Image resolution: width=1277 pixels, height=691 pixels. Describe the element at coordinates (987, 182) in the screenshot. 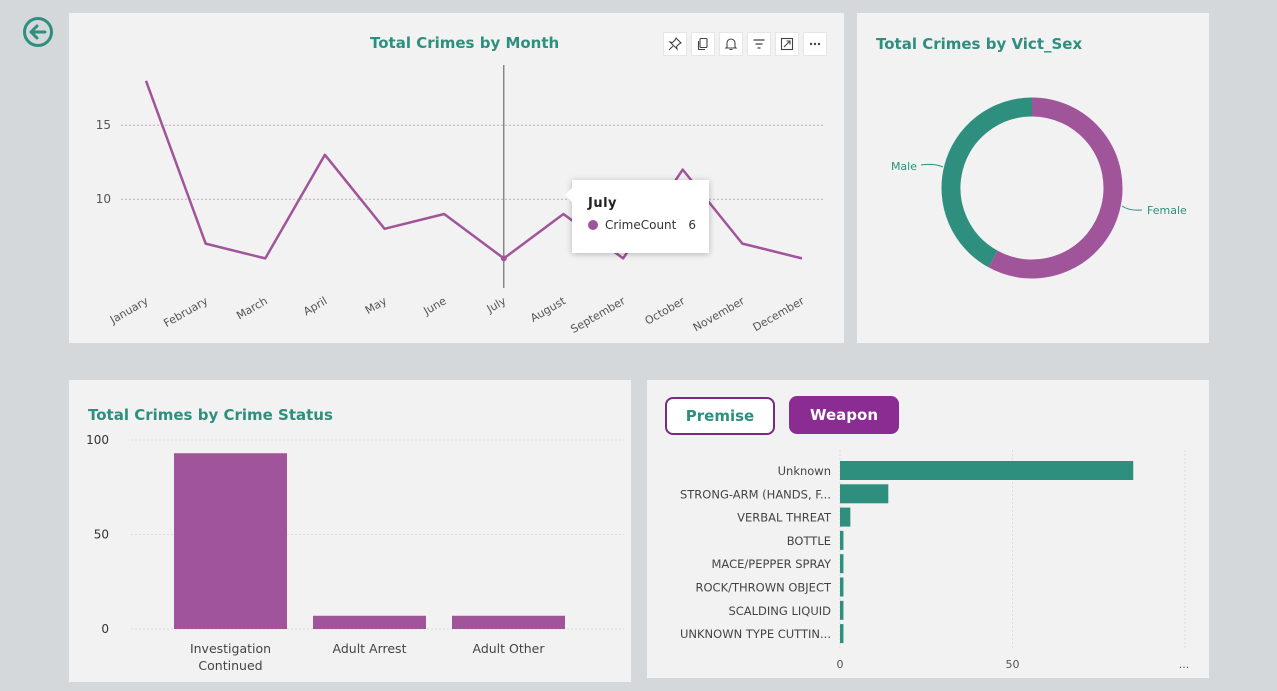

I see `donut-slice-male` at that location.